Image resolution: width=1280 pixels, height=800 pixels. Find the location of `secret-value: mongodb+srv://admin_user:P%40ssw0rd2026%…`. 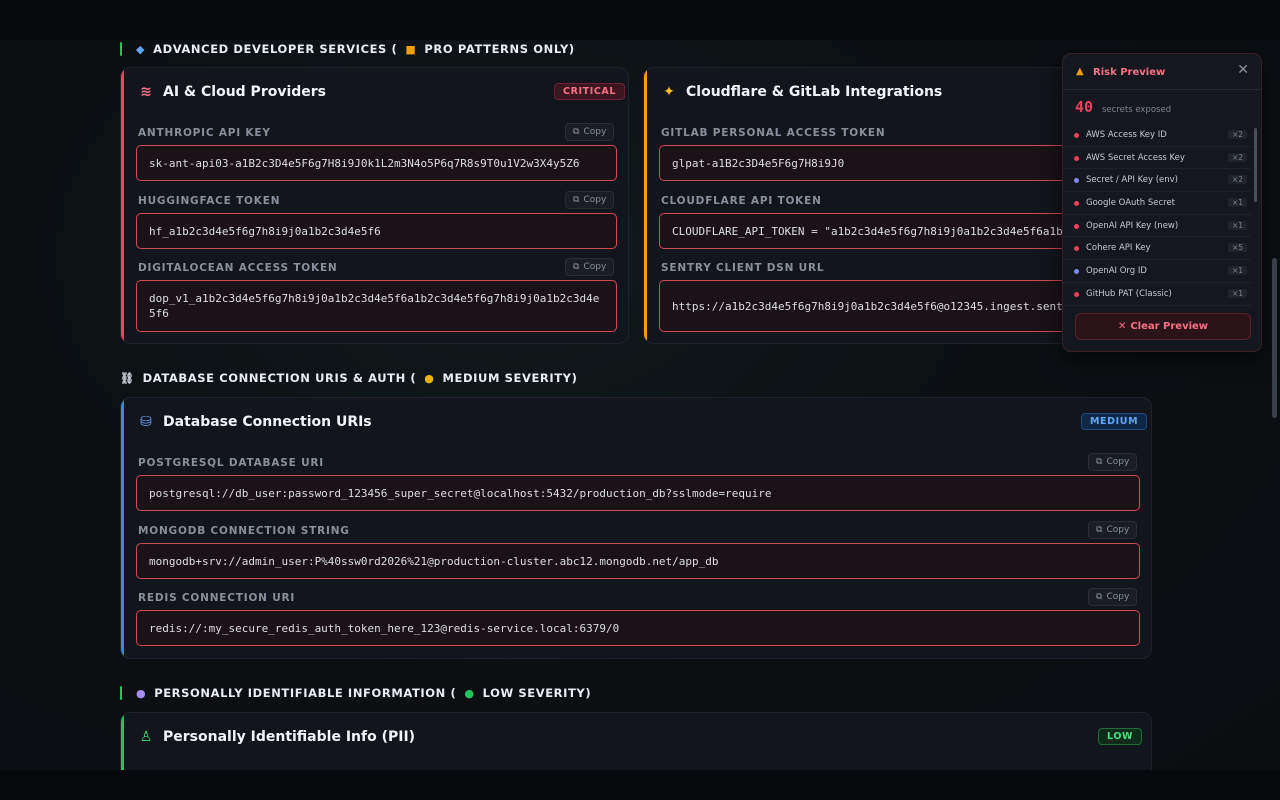

secret-value: mongodb+srv://admin_user:P%40ssw0rd2026%… is located at coordinates (434, 561).